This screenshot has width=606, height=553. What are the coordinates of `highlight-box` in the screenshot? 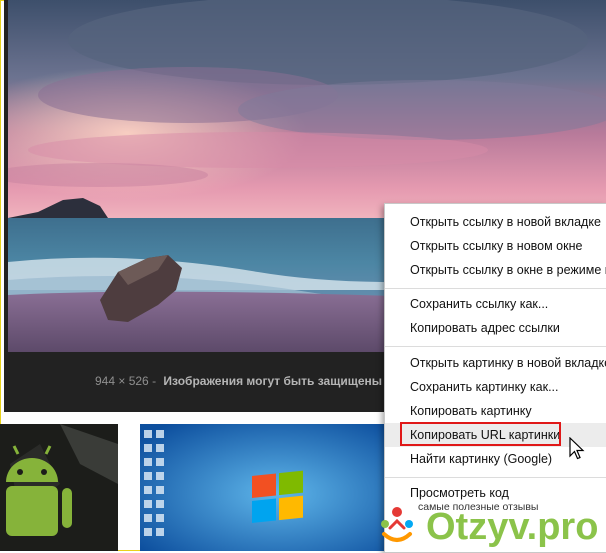 It's located at (480, 434).